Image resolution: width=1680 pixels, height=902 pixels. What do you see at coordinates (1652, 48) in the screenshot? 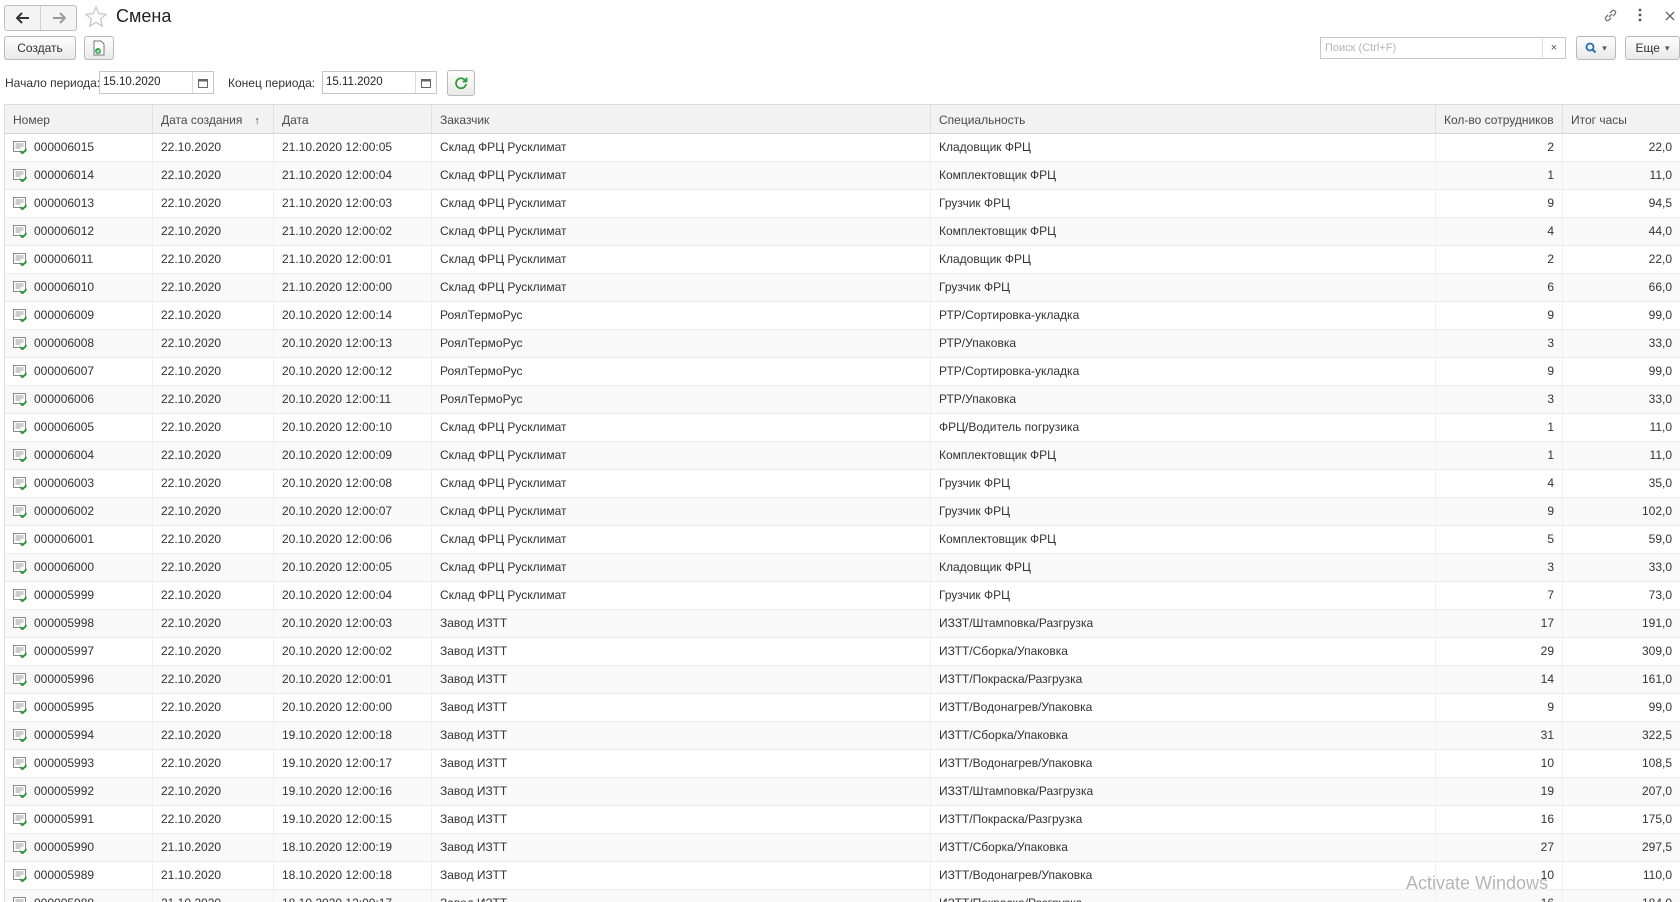
I see `more-button: Еще ▾` at bounding box center [1652, 48].